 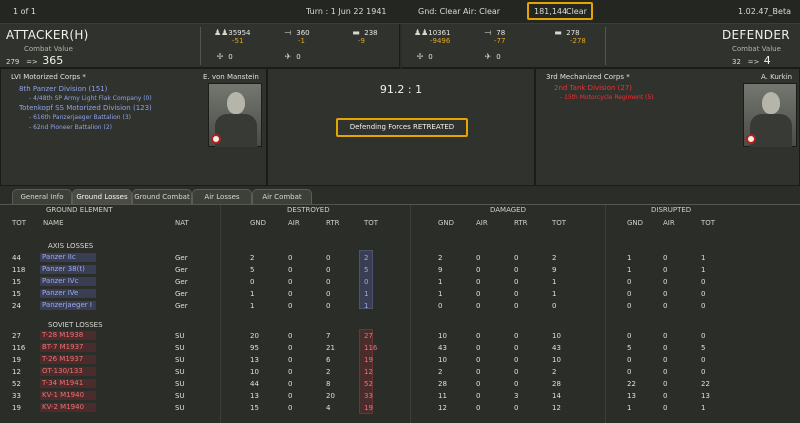 I want to click on cell-destroyed-rtr: 20, so click(x=330, y=396).